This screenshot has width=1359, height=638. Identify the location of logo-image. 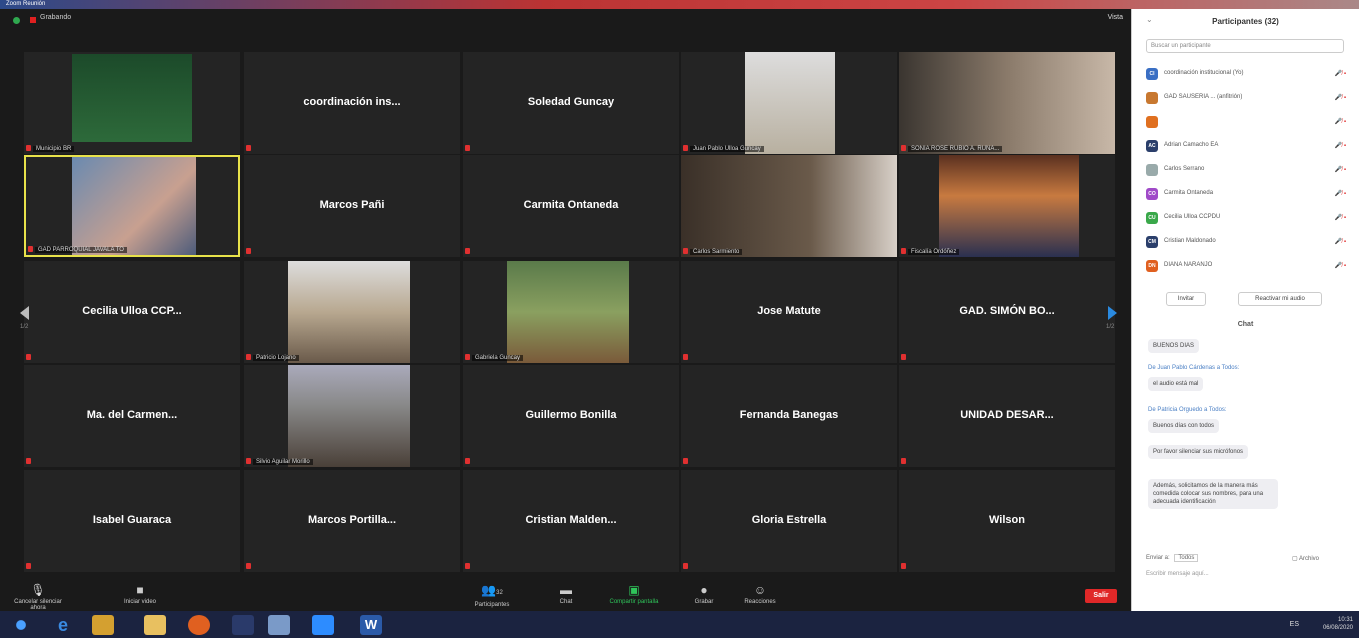
(132, 98).